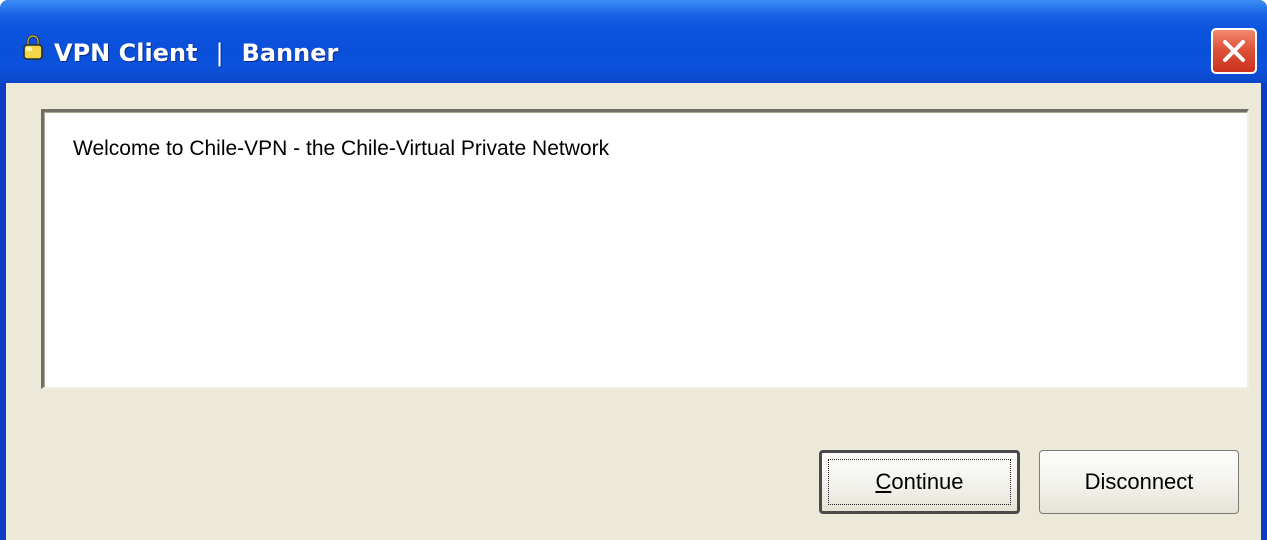 This screenshot has width=1267, height=540. I want to click on section-name: Banner, so click(290, 53).